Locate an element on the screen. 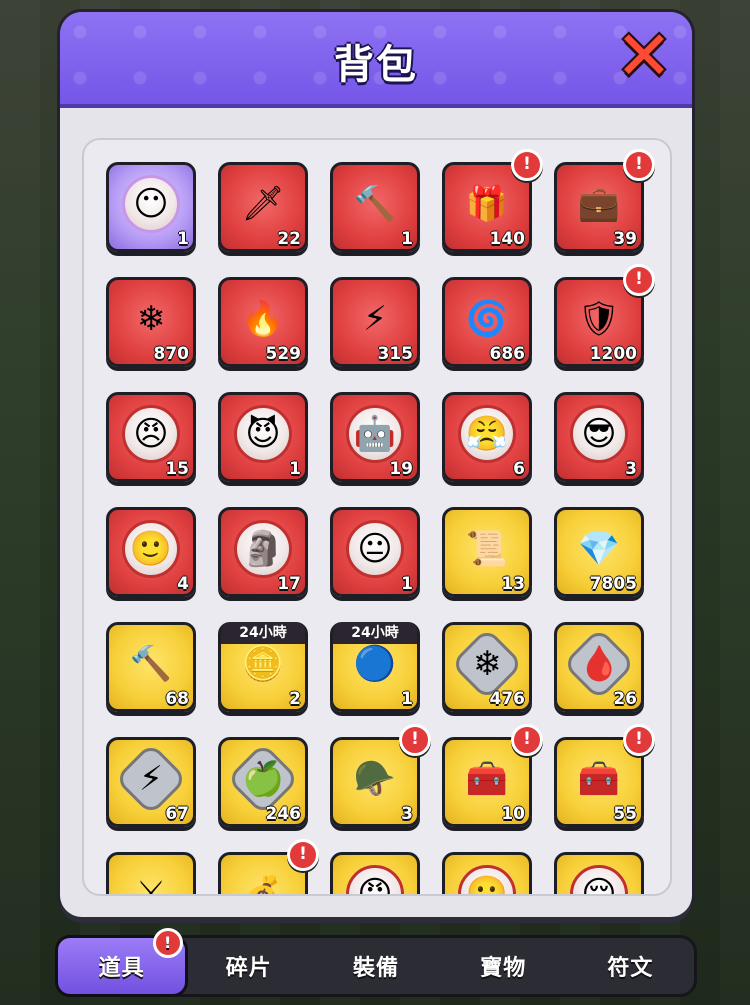 The width and height of the screenshot is (750, 1005). inventory-item-blue-diamond: 💎 7805 is located at coordinates (599, 552).